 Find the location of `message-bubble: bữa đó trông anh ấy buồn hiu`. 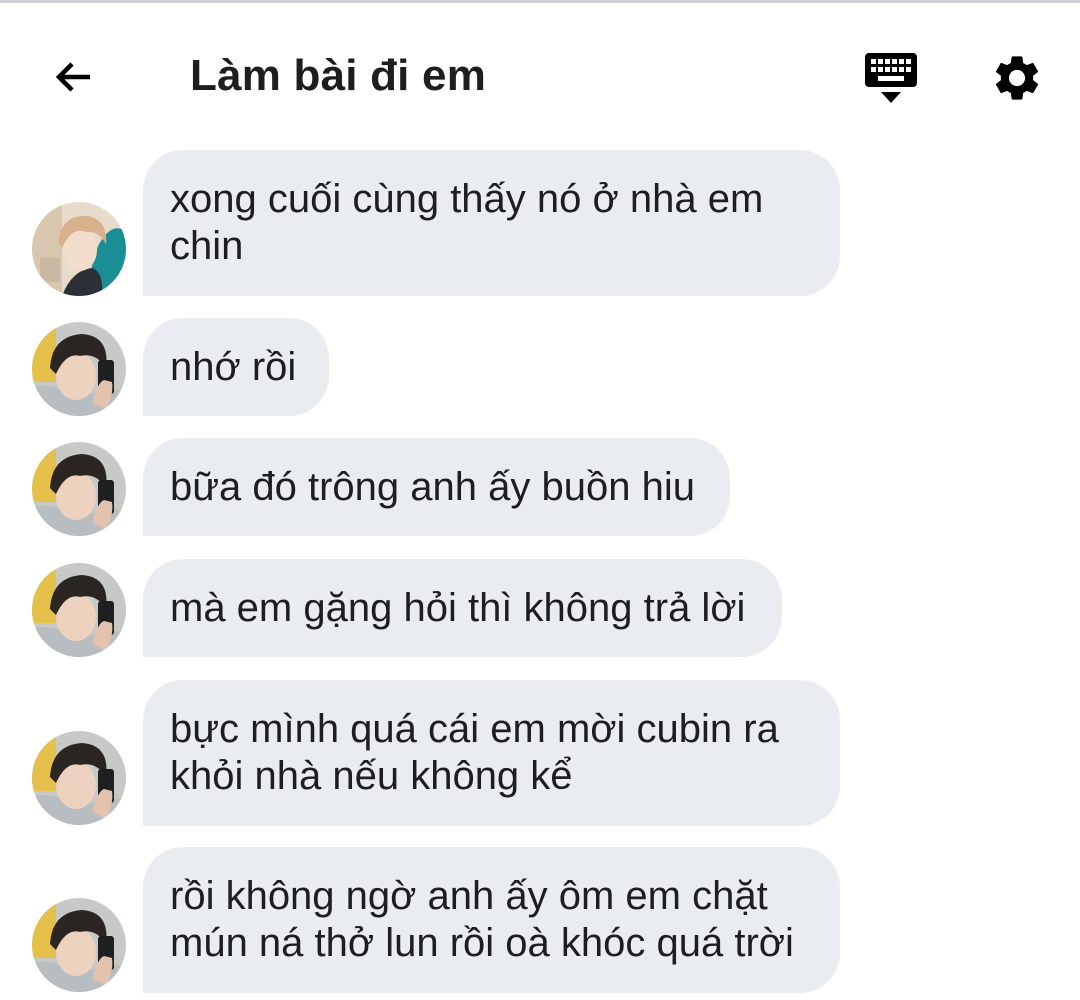

message-bubble: bữa đó trông anh ấy buồn hiu is located at coordinates (436, 487).